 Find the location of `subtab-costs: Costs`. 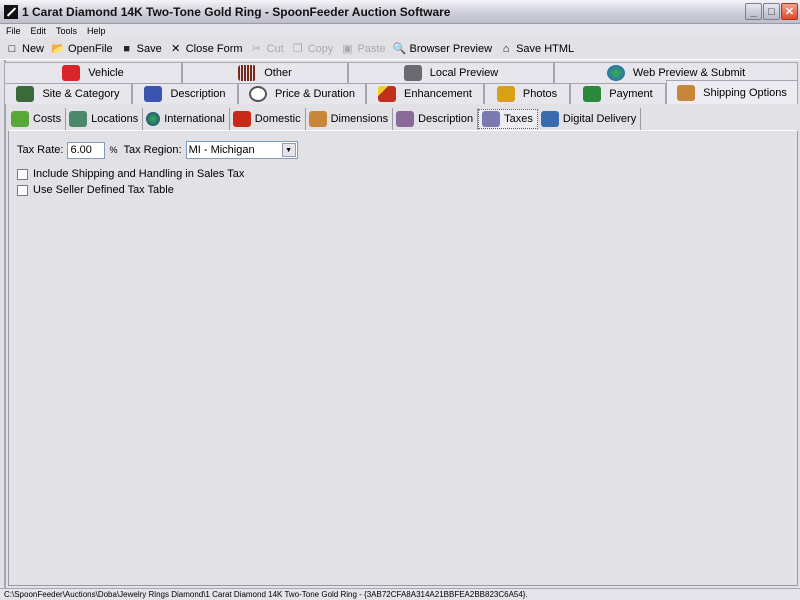

subtab-costs: Costs is located at coordinates (37, 119).